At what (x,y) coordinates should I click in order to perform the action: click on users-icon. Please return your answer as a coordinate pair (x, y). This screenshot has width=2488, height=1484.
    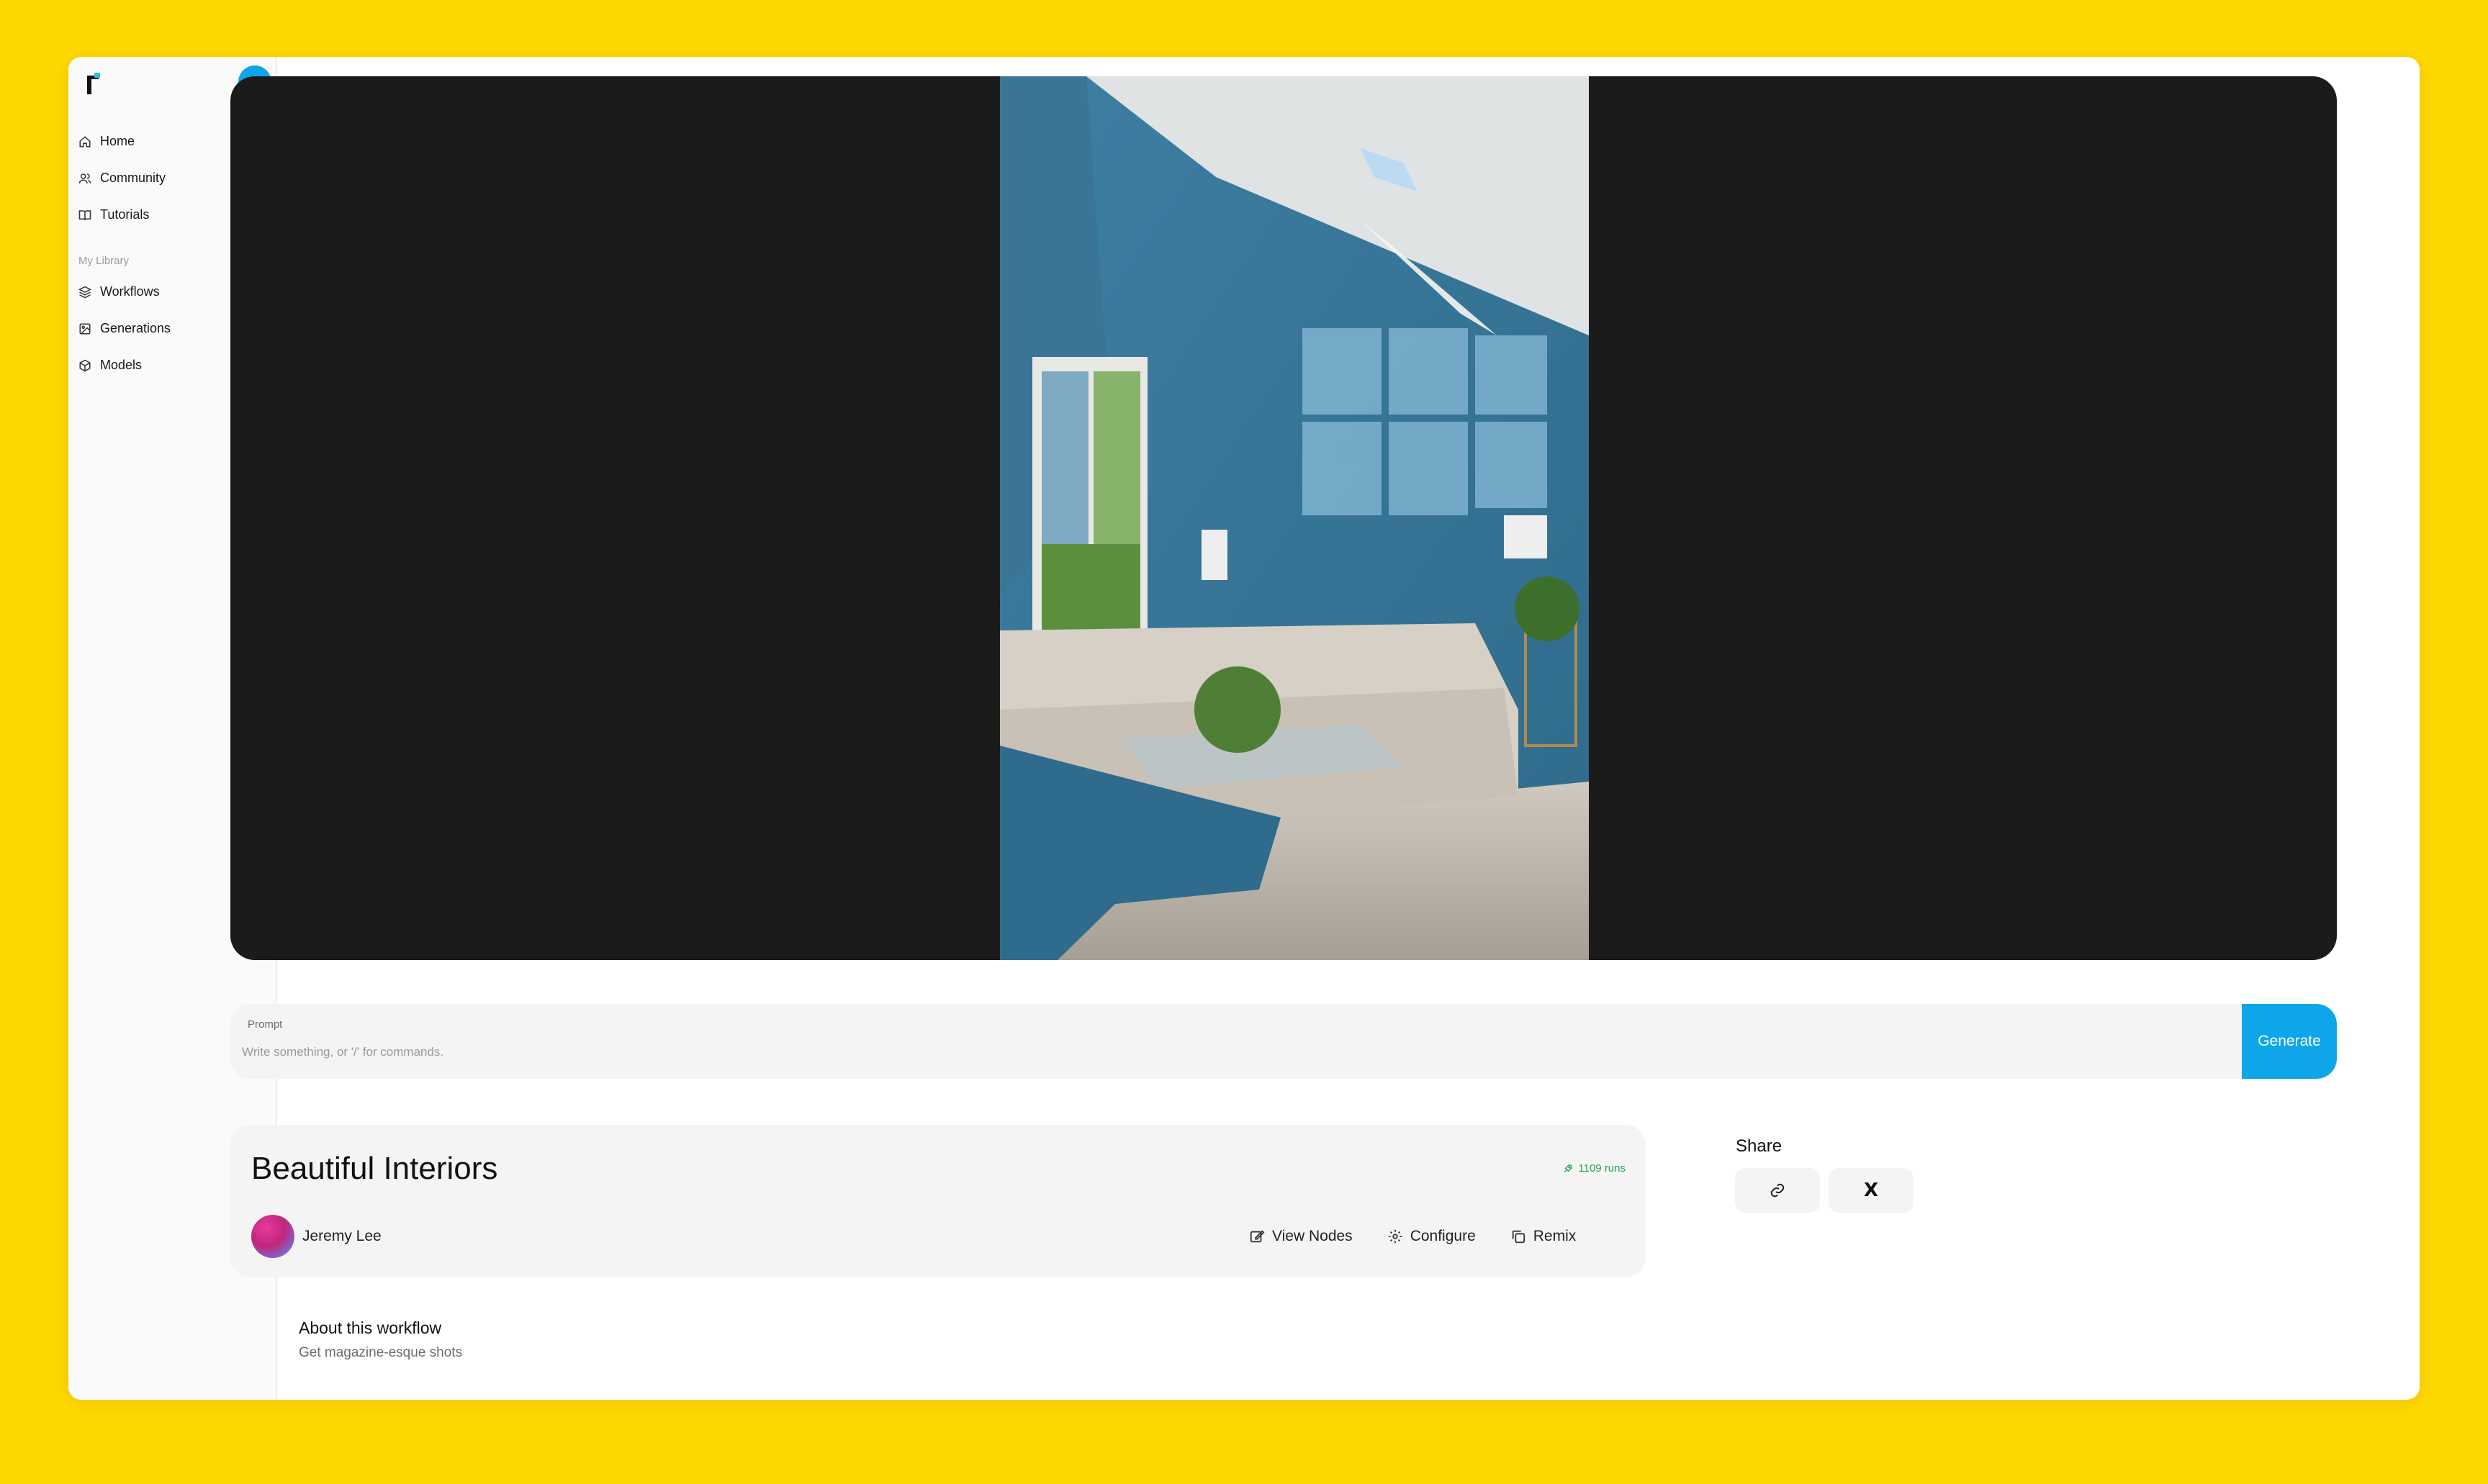
    Looking at the image, I should click on (85, 178).